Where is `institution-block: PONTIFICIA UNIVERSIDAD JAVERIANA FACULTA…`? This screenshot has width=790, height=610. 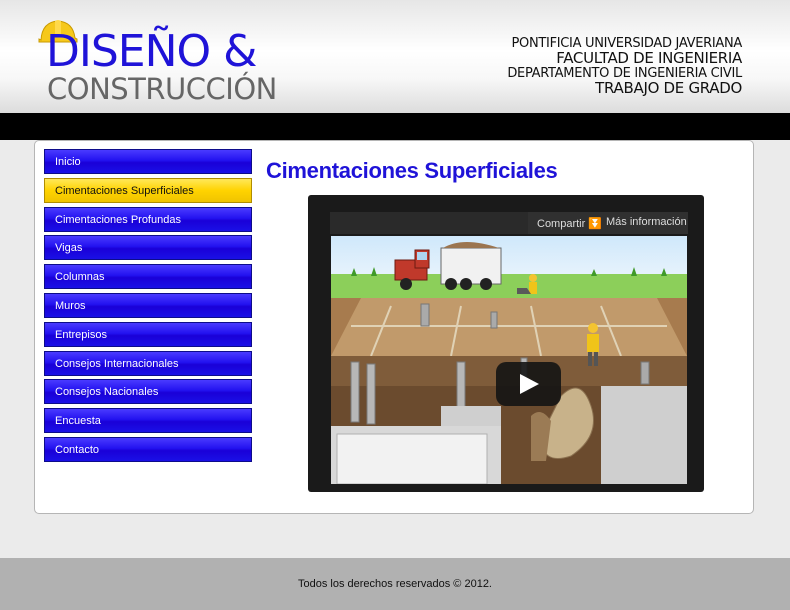
institution-block: PONTIFICIA UNIVERSIDAD JAVERIANA FACULTA… is located at coordinates (624, 66).